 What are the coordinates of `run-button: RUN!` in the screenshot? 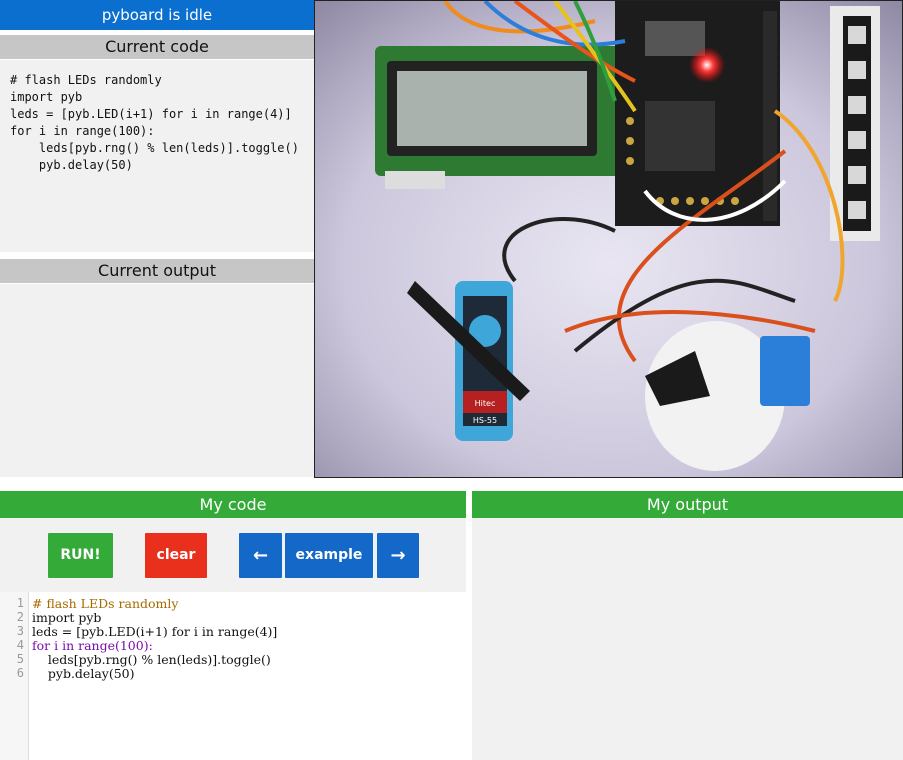 It's located at (80, 555).